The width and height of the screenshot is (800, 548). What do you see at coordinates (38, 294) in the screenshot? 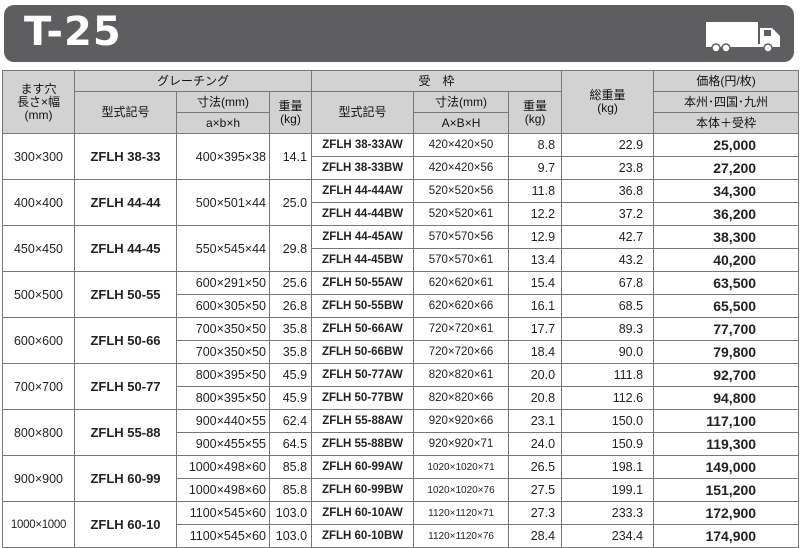
I see `hole-size-cell: 500×500` at bounding box center [38, 294].